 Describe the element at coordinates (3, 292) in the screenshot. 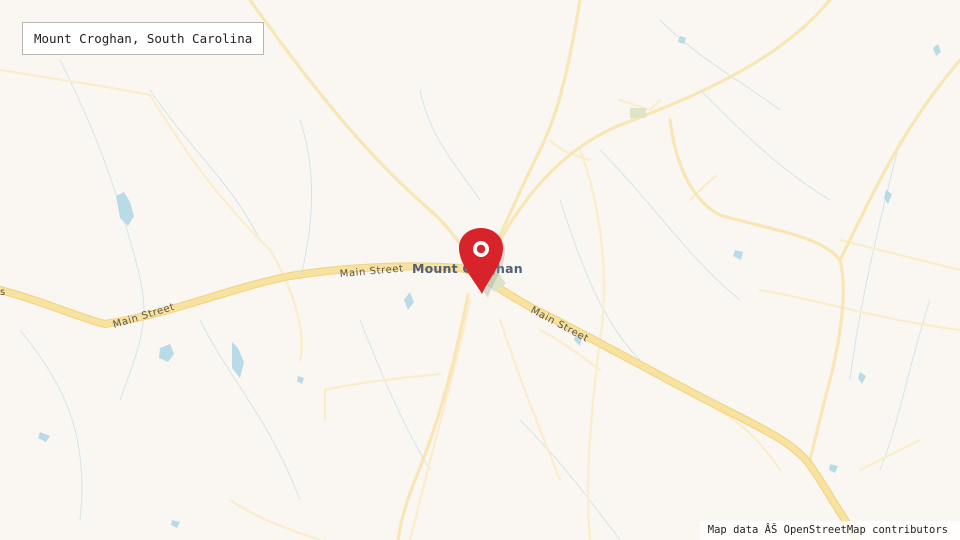

I see `road-label-edge: s` at that location.